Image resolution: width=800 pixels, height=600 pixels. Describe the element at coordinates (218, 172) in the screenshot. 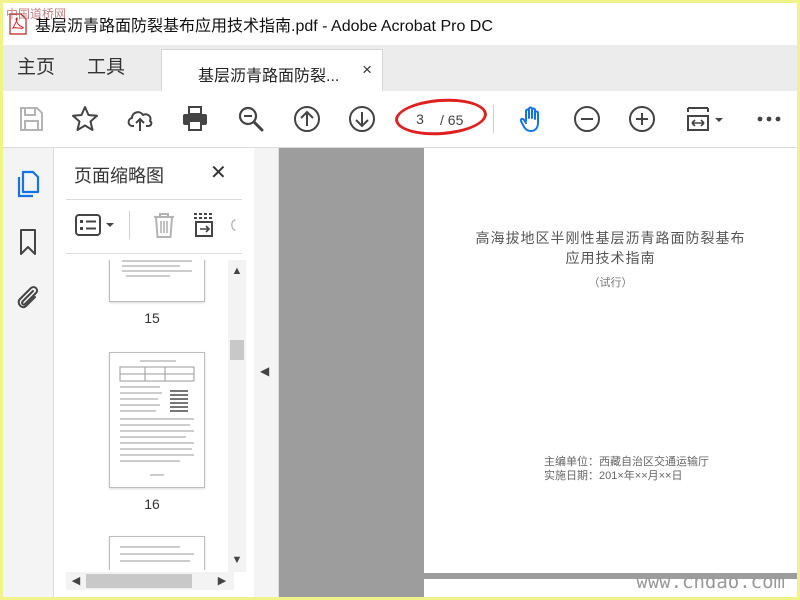

I see `close-panel-button: ✕` at that location.